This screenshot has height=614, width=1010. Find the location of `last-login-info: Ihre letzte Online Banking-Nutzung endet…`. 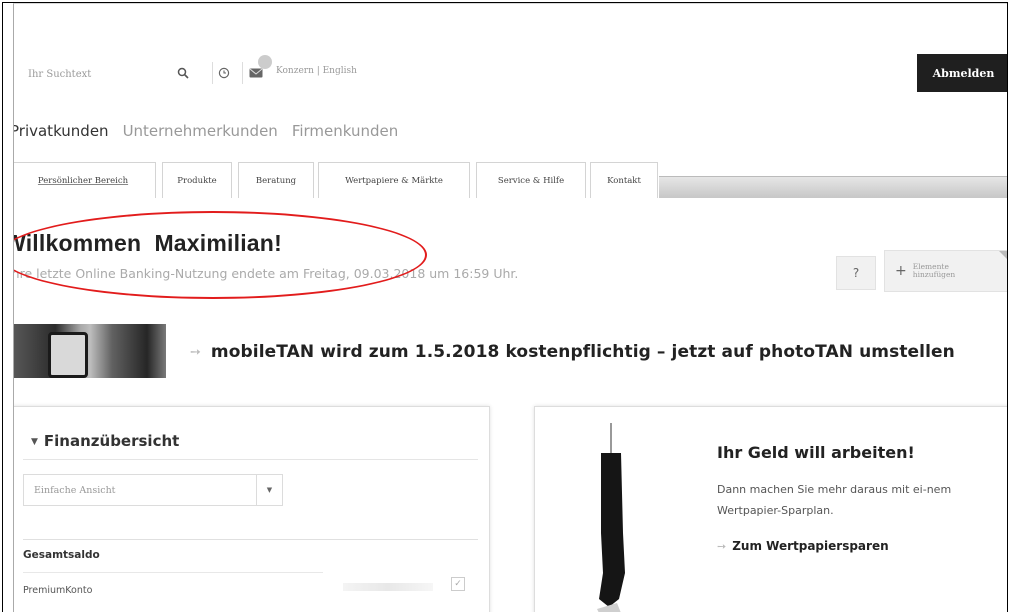

last-login-info: Ihre letzte Online Banking-Nutzung endet… is located at coordinates (266, 273).